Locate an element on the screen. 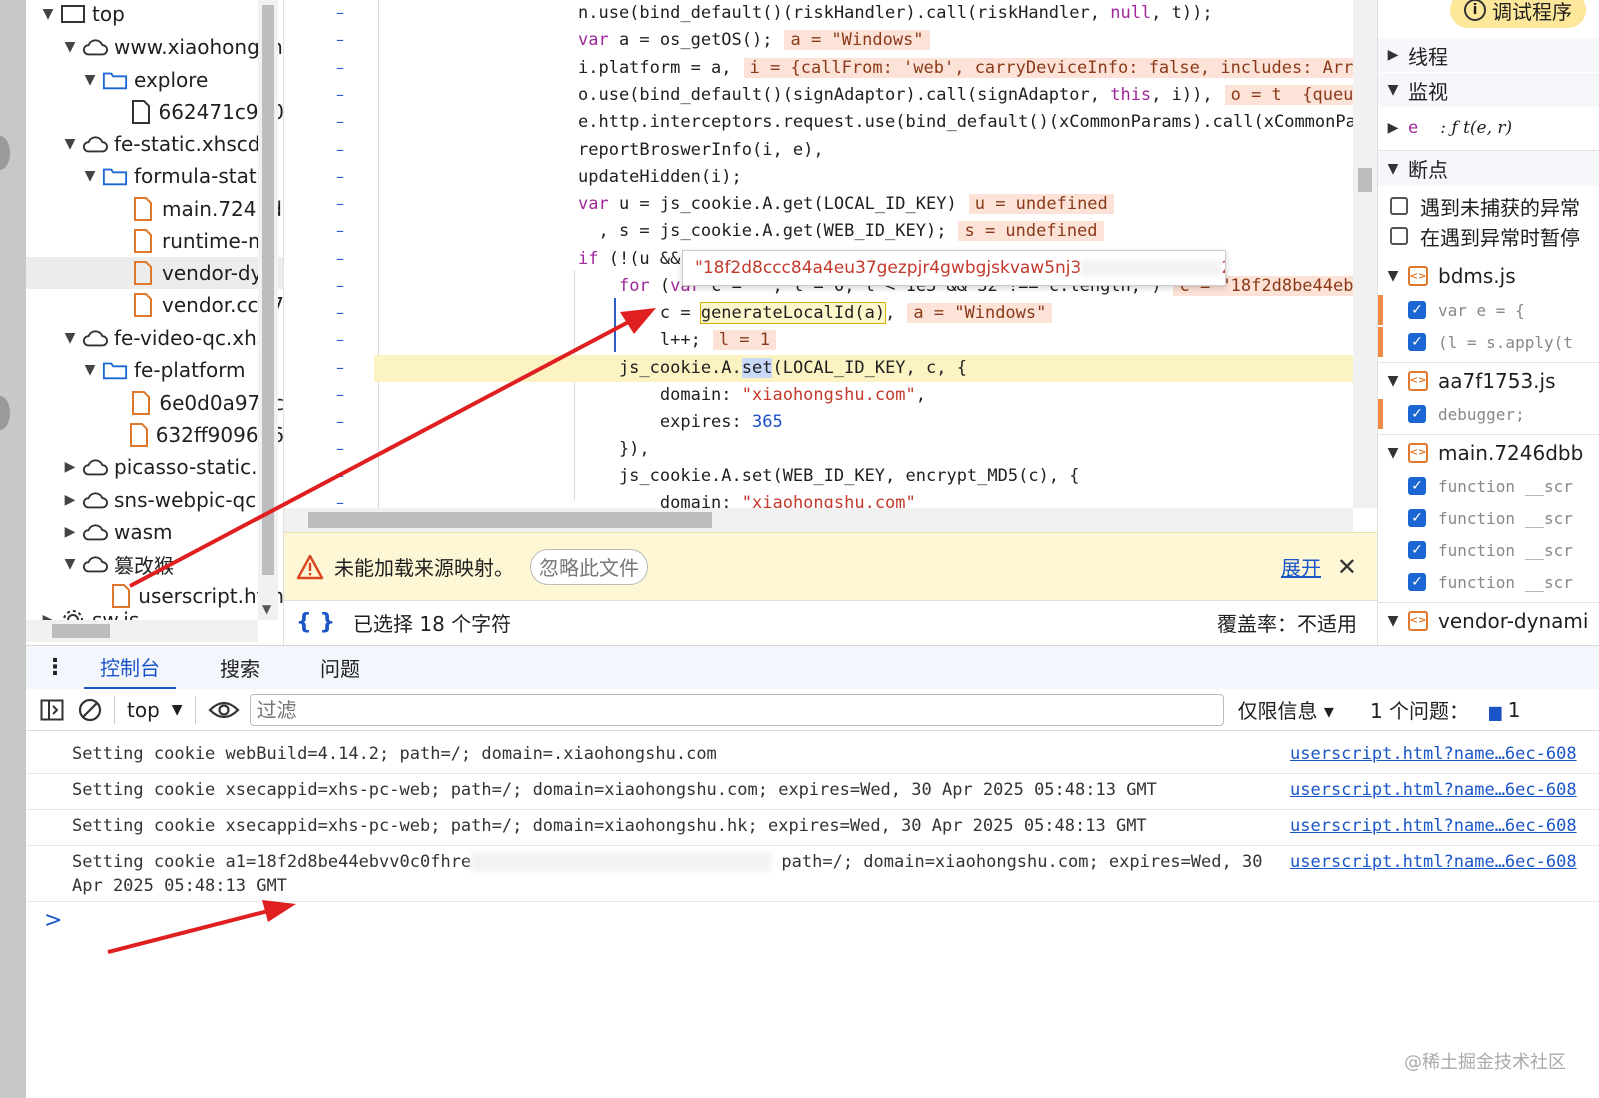 The image size is (1599, 1098). sidebar-toggle-icon is located at coordinates (52, 710).